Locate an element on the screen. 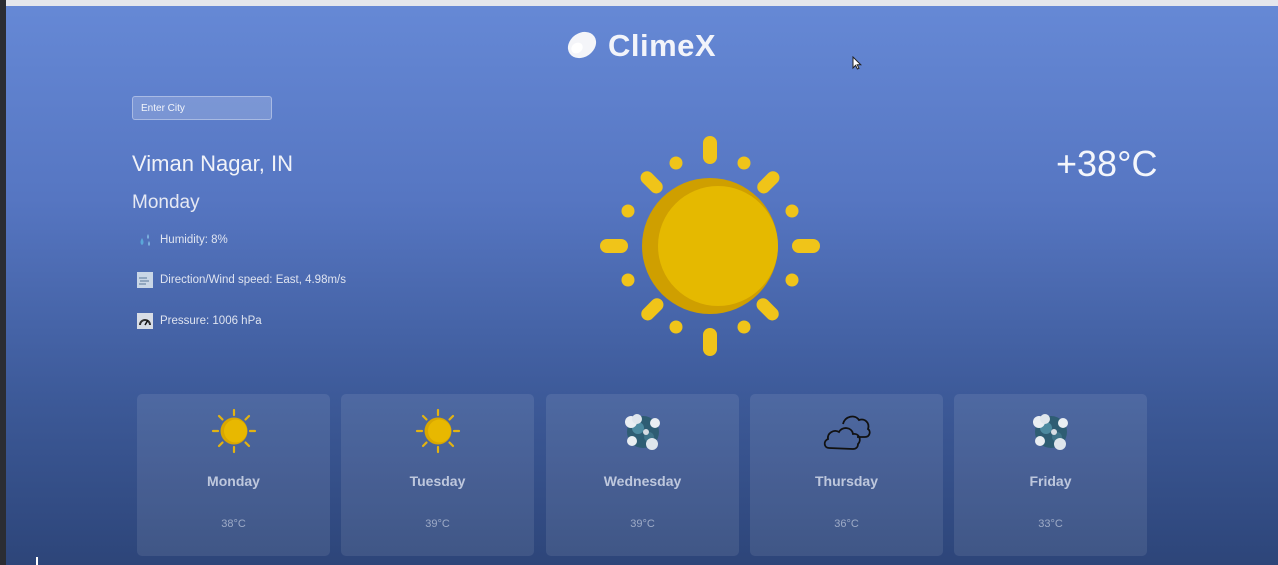 This screenshot has height=565, width=1278. forecast-card: Tuesday 39°C is located at coordinates (437, 475).